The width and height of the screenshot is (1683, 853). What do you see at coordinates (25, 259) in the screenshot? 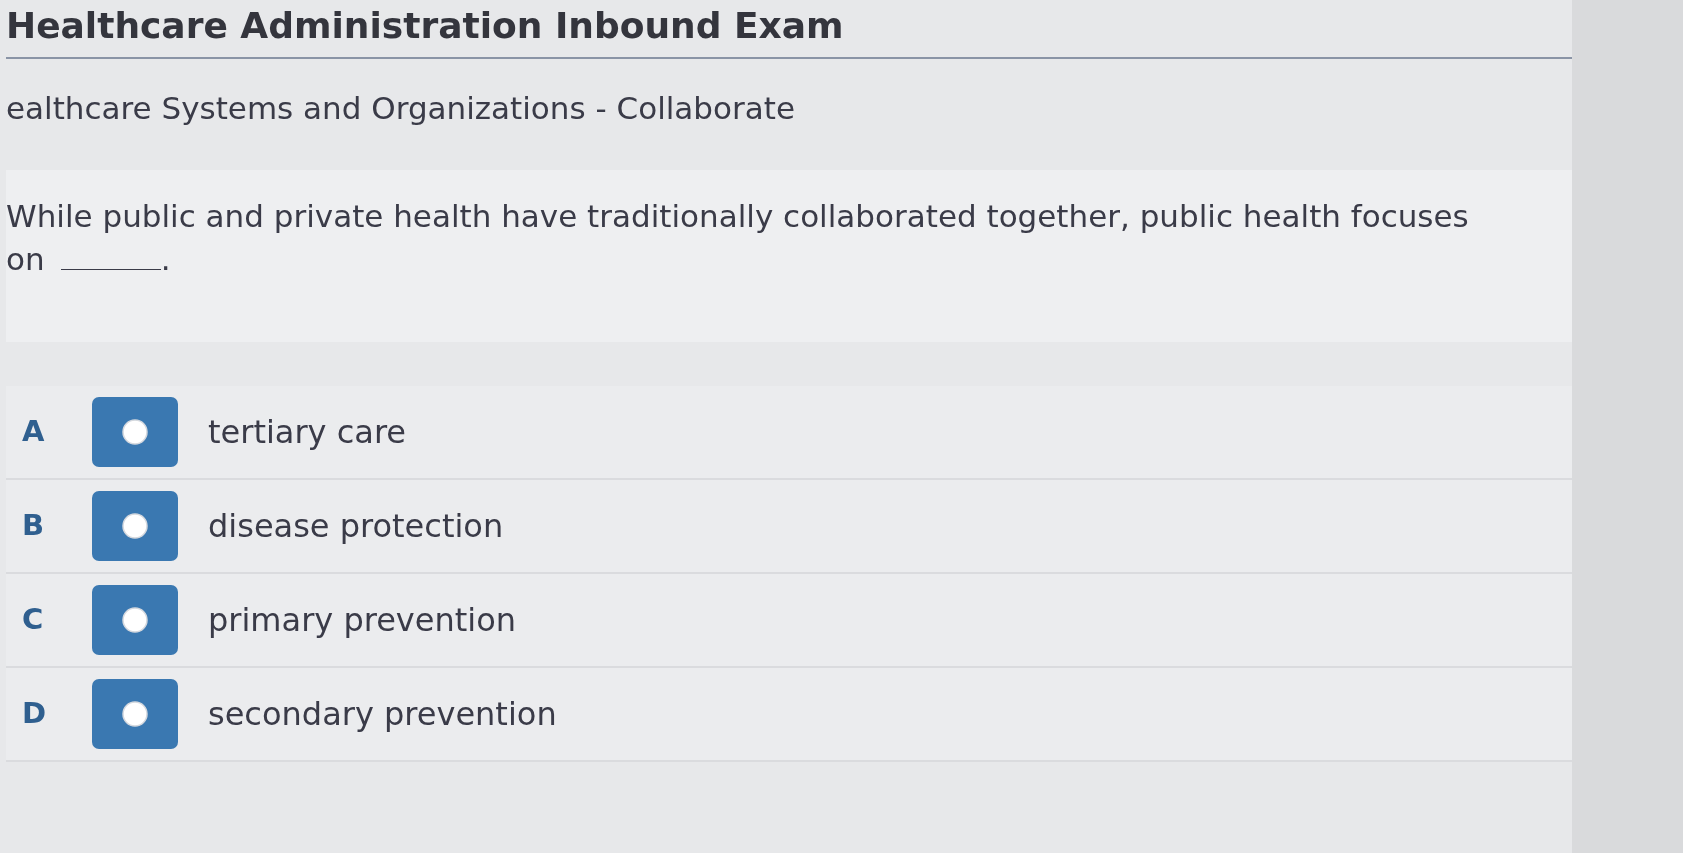
I see `question-text: on` at bounding box center [25, 259].